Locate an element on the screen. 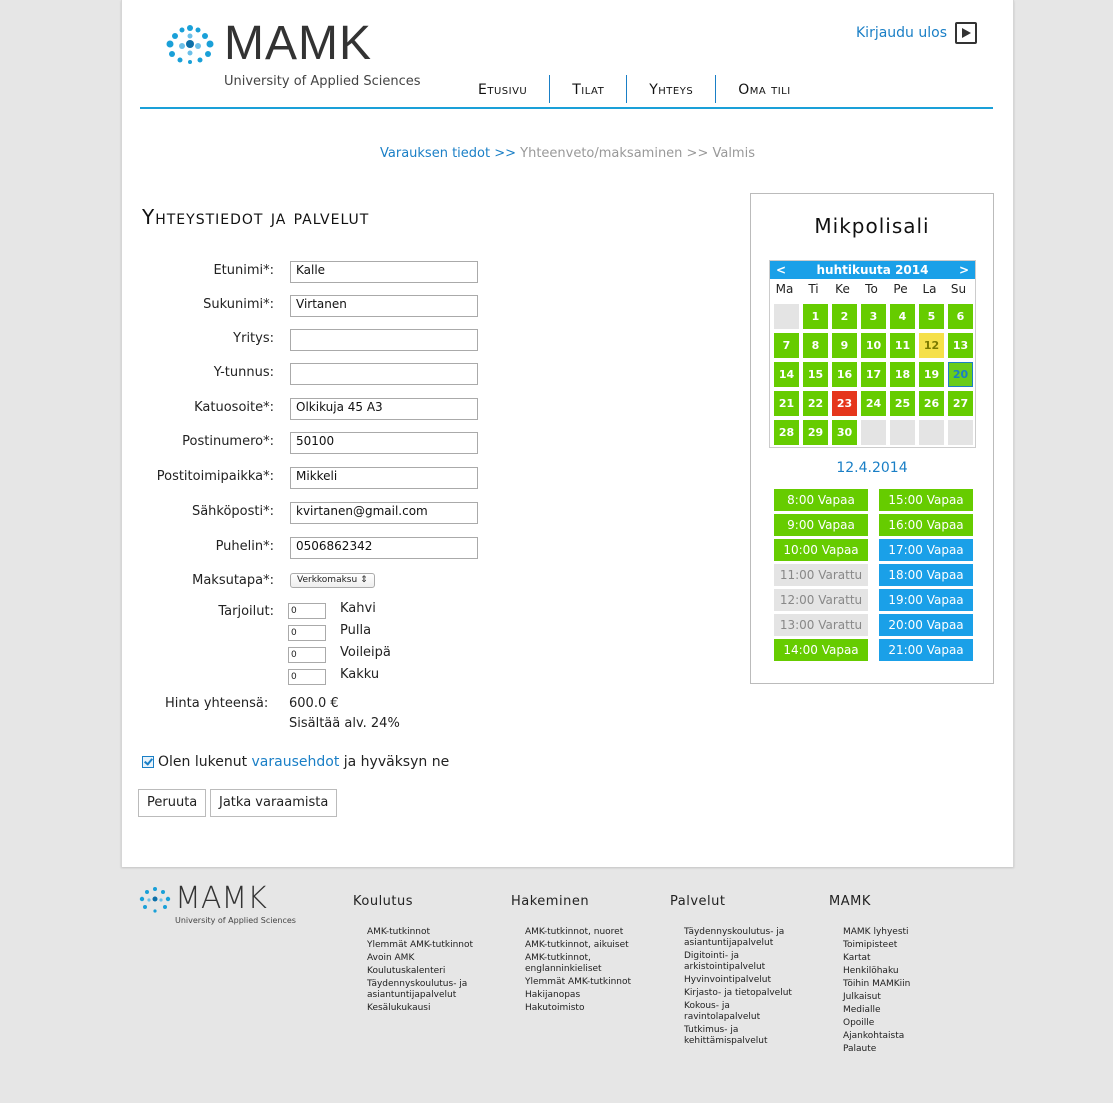  terms-accept: Olen lukenut varausehdot ja hyväksyn ne is located at coordinates (295, 762).